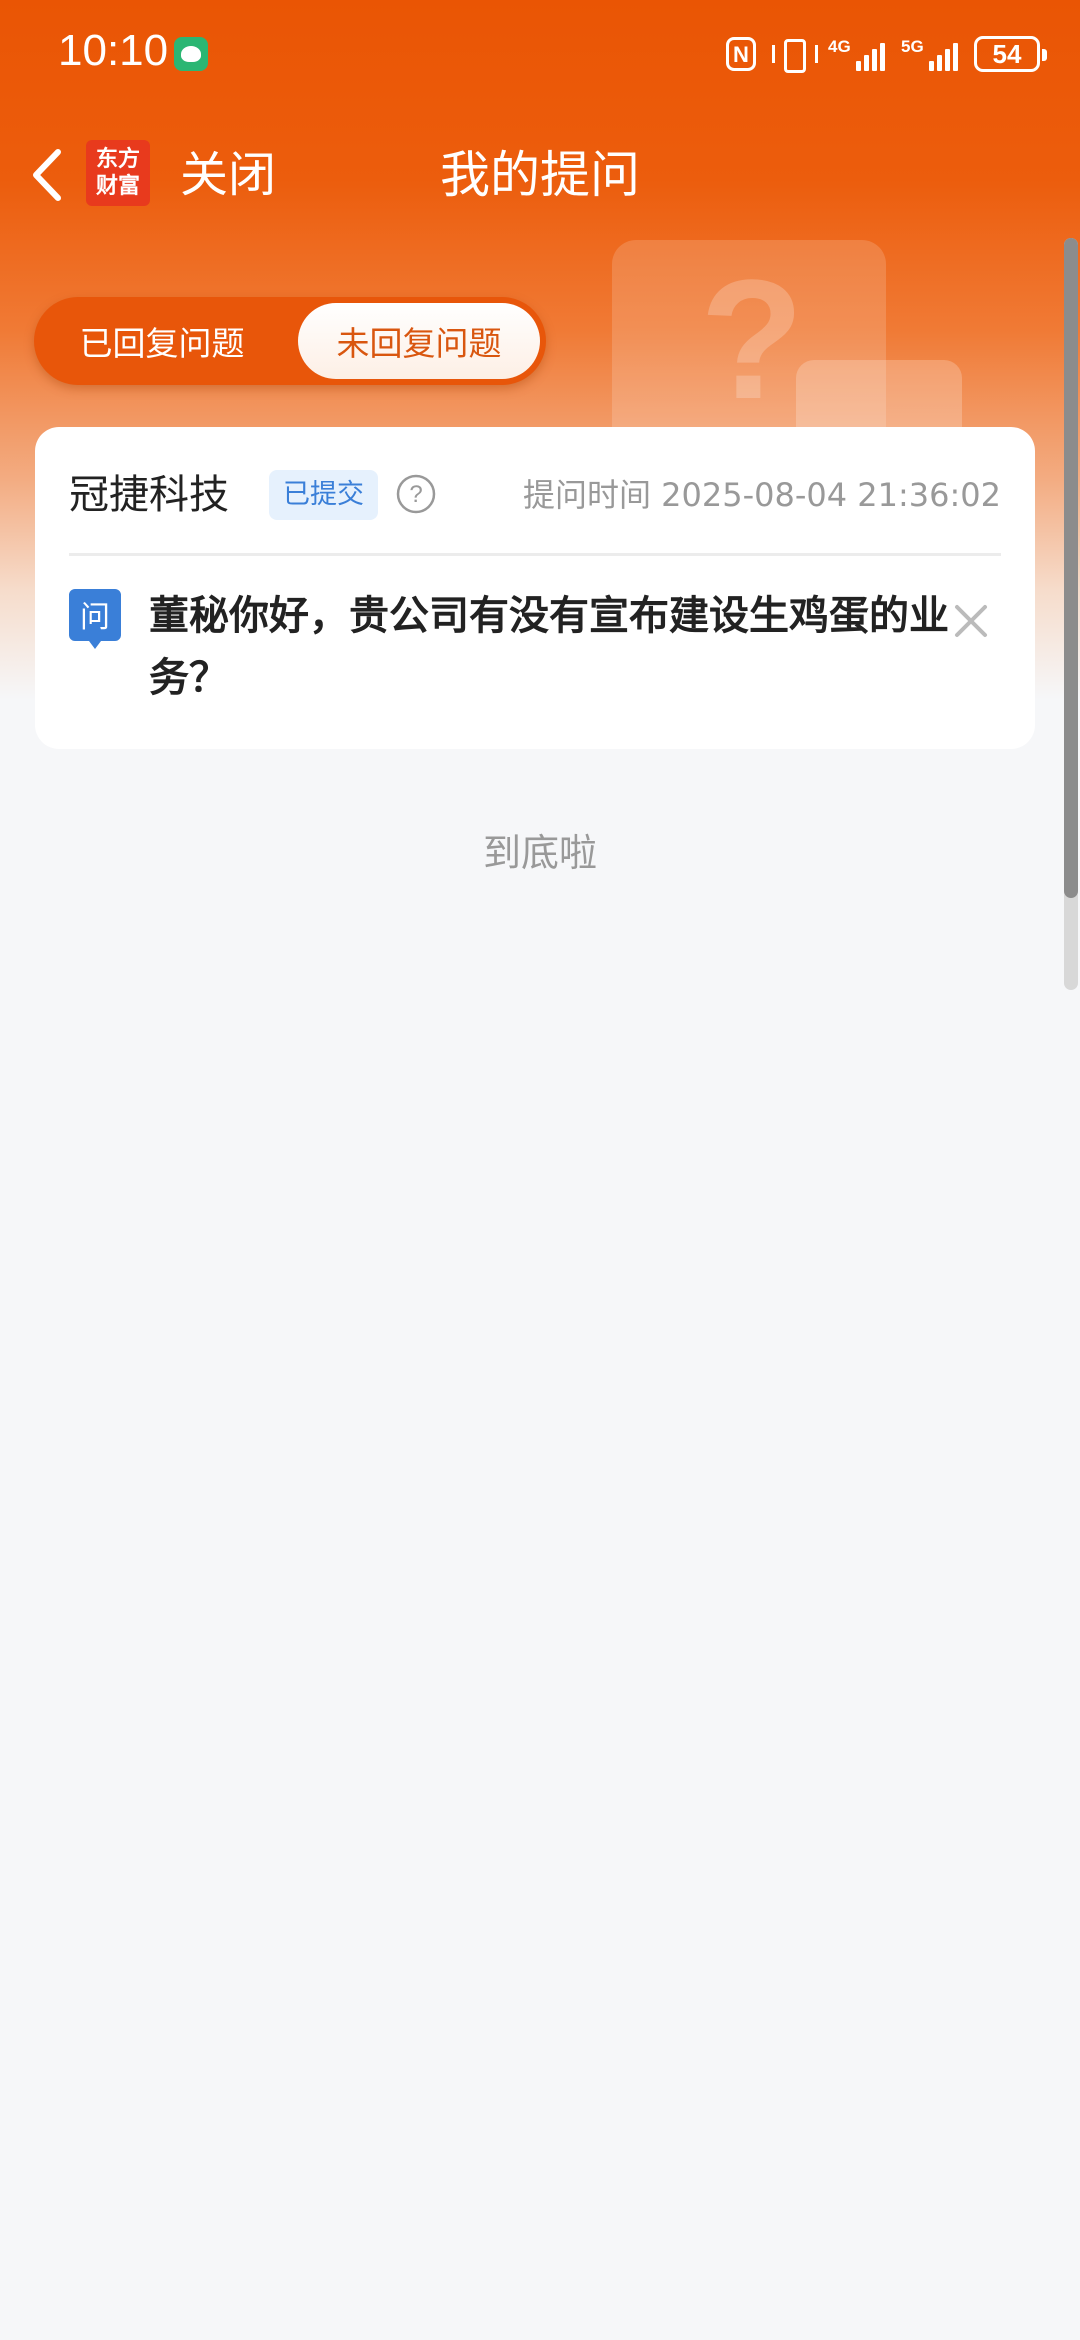 This screenshot has height=2340, width=1080. I want to click on company-name: 冠捷科技, so click(149, 495).